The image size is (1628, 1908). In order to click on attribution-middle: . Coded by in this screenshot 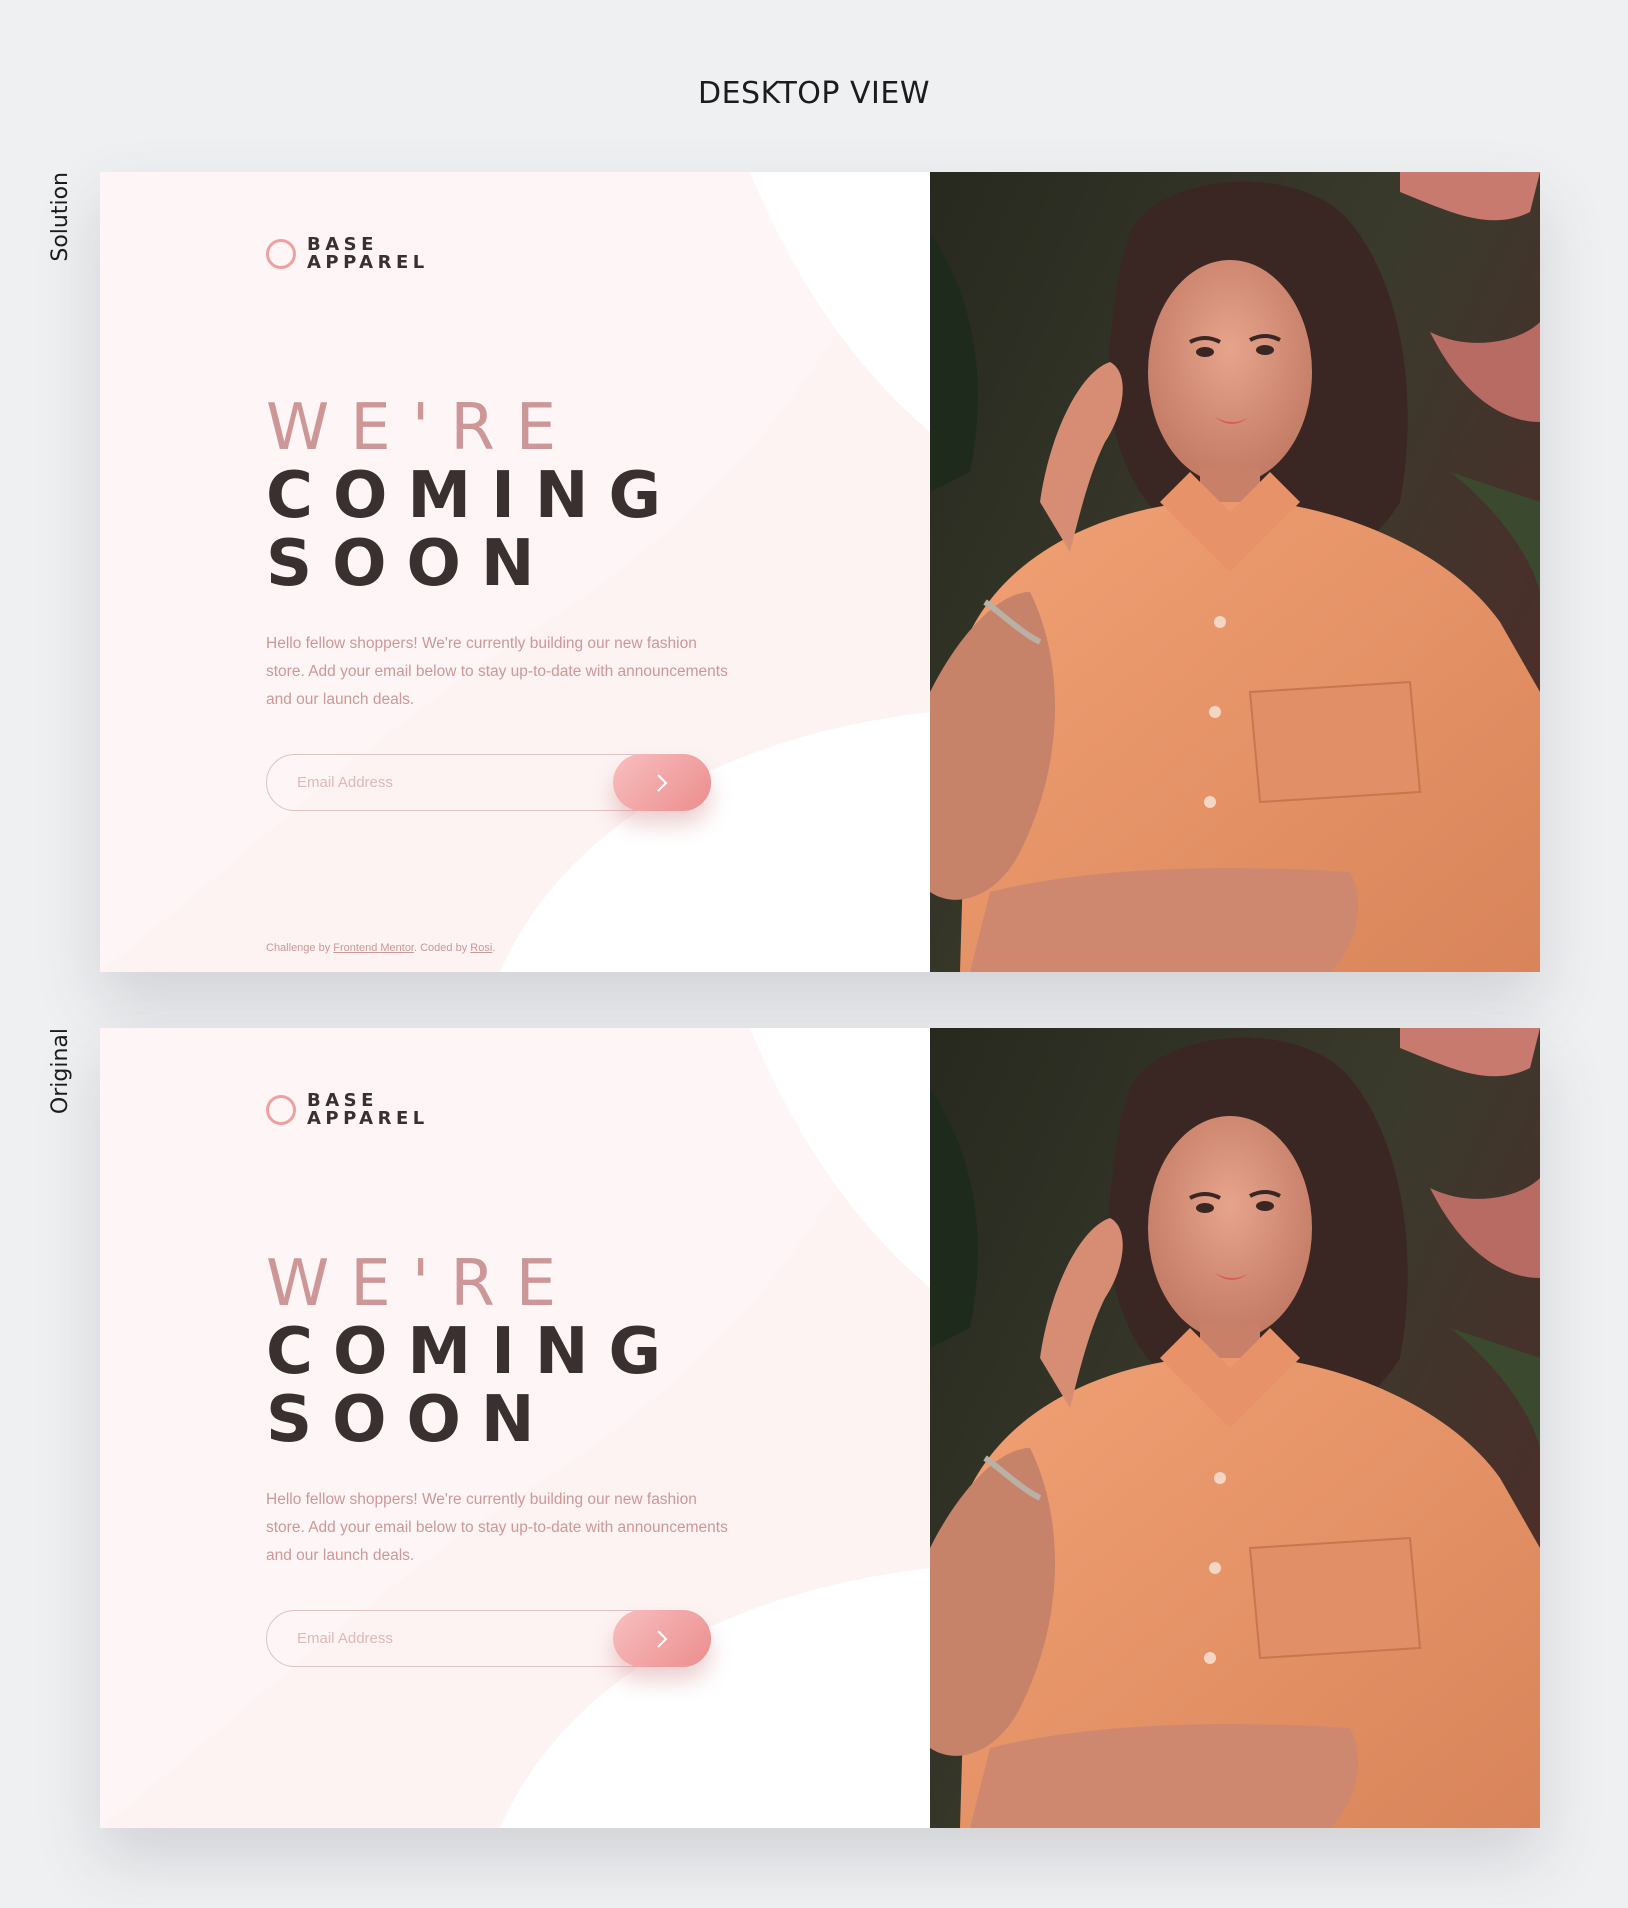, I will do `click(442, 948)`.